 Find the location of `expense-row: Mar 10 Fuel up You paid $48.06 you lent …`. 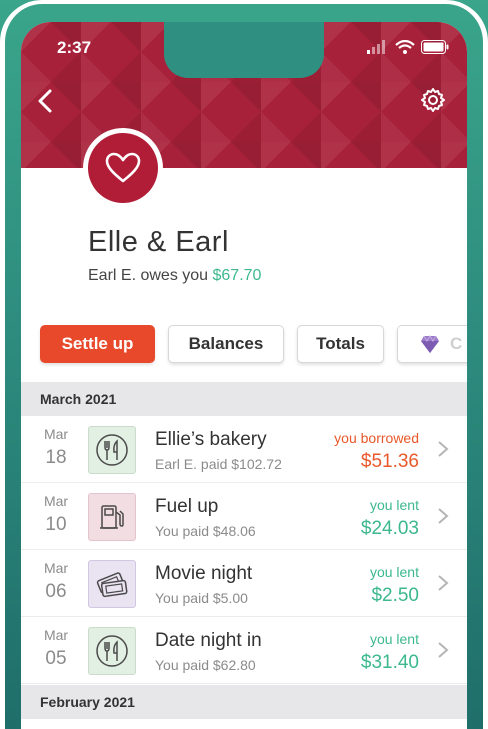

expense-row: Mar 10 Fuel up You paid $48.06 you lent … is located at coordinates (244, 516).